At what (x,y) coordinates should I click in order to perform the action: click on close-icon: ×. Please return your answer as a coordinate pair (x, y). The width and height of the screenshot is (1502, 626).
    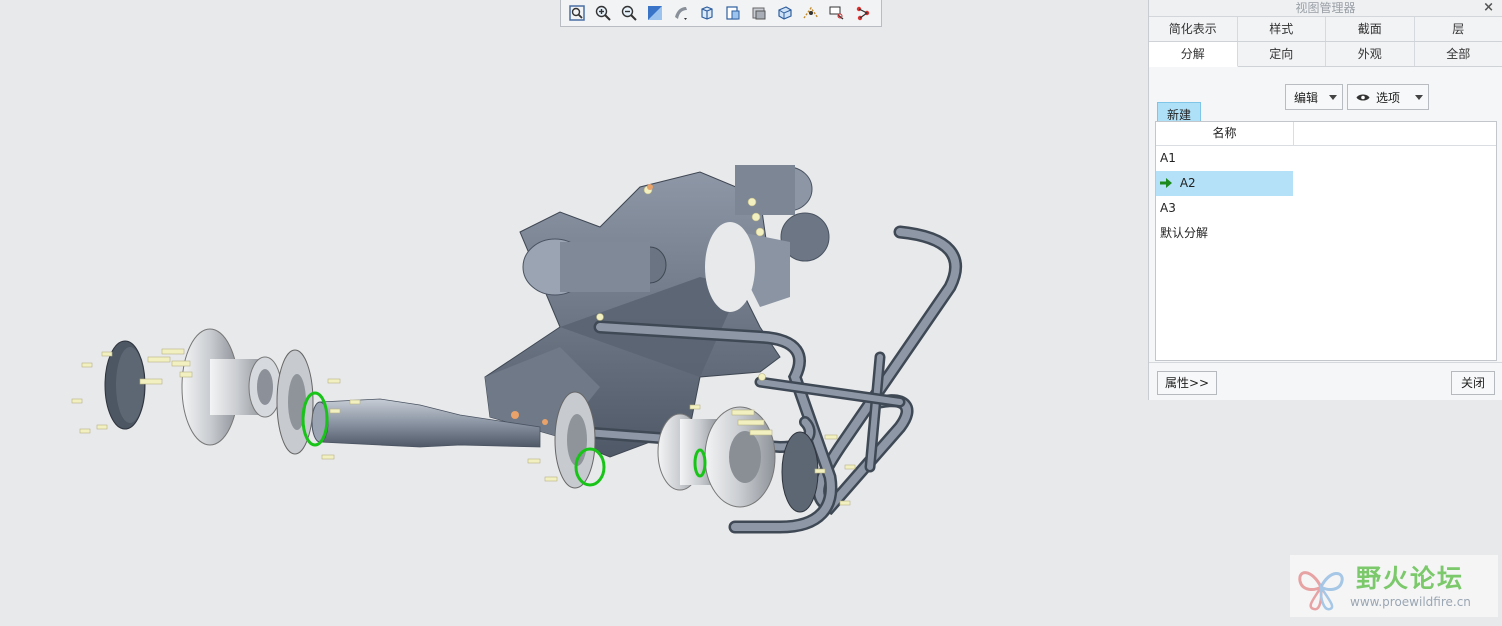
    Looking at the image, I should click on (1488, 8).